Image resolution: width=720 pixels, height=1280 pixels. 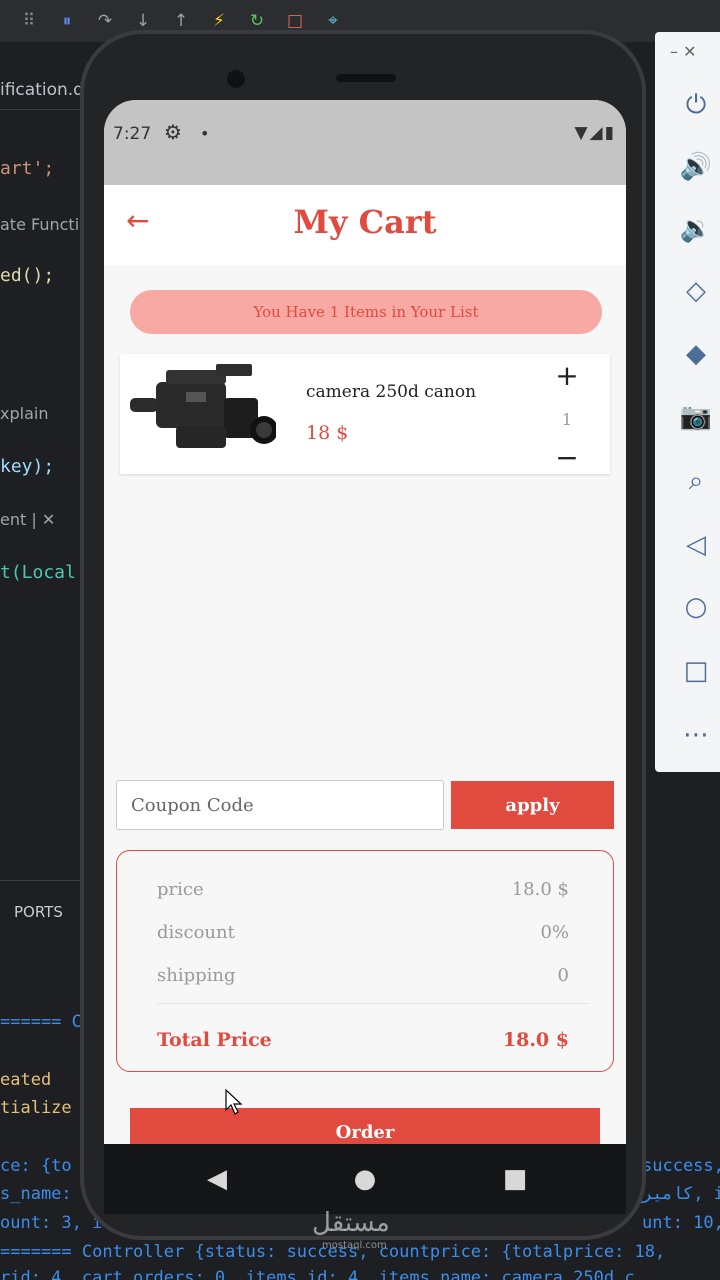 I want to click on discount-value: 0%, so click(x=554, y=932).